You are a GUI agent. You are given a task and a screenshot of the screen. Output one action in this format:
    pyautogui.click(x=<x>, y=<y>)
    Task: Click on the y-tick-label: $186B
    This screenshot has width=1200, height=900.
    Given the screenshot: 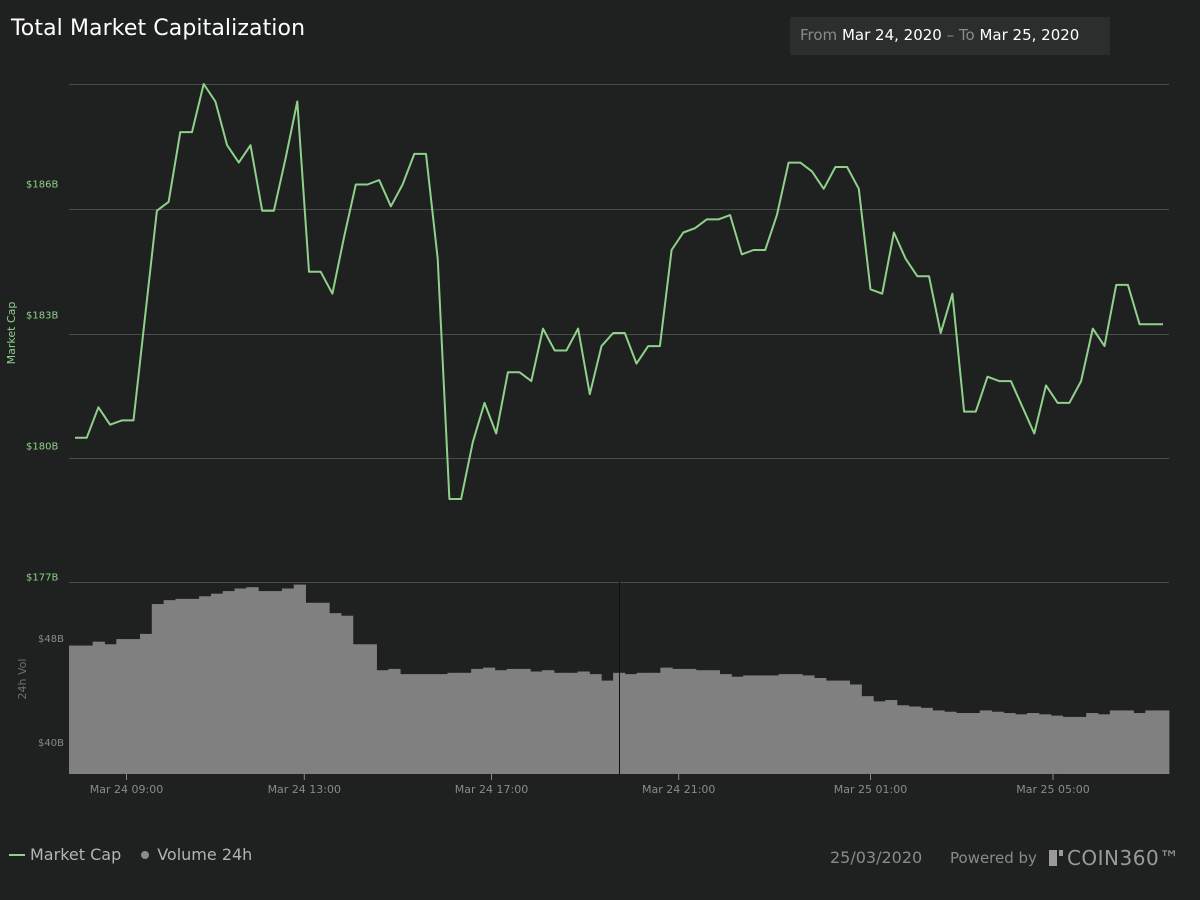 What is the action you would take?
    pyautogui.click(x=42, y=184)
    